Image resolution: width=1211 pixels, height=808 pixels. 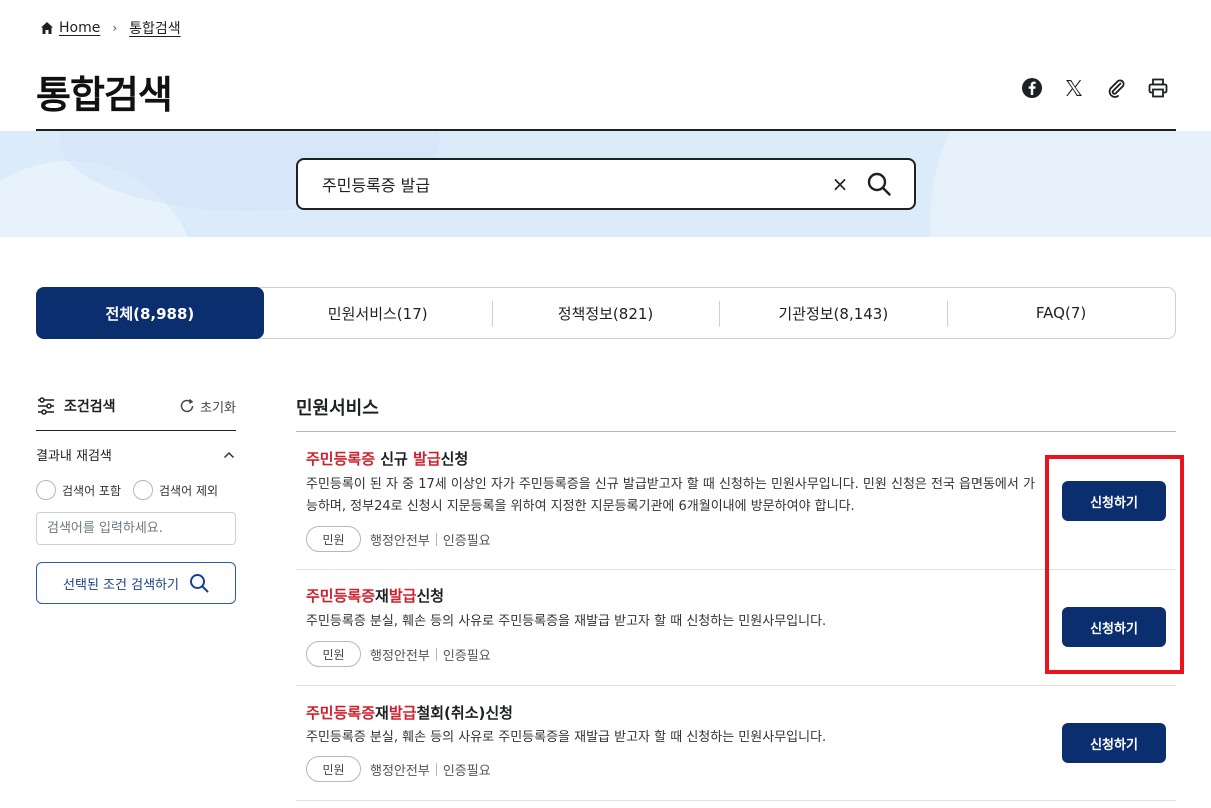 I want to click on x-icon, so click(x=1074, y=88).